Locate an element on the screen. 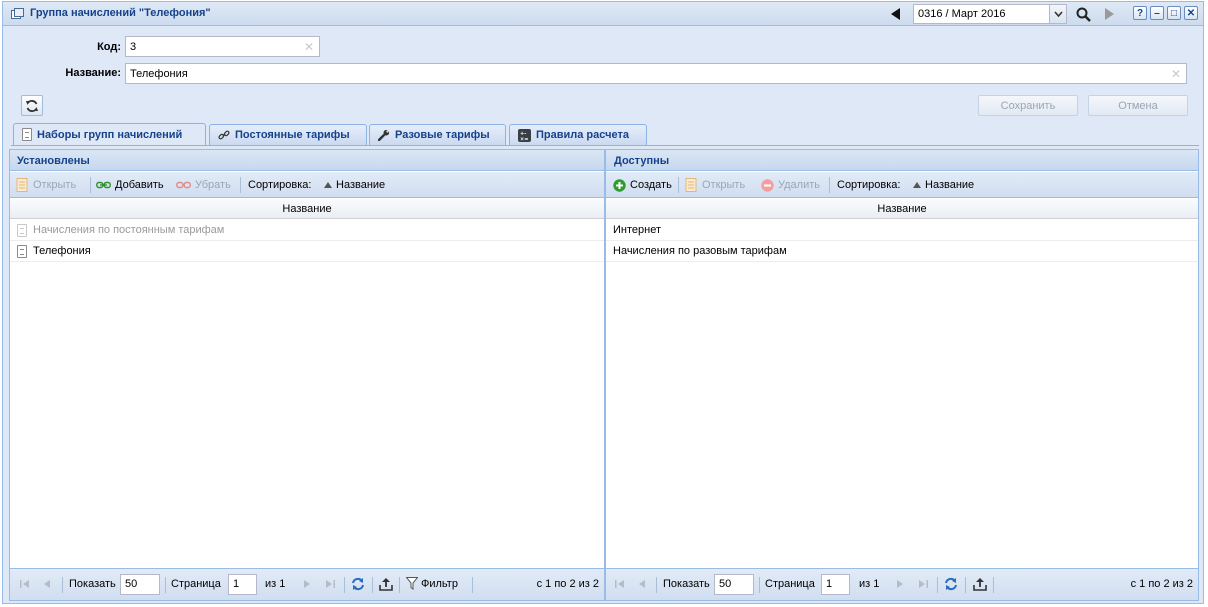 Image resolution: width=1208 pixels, height=607 pixels. link-icon is located at coordinates (224, 135).